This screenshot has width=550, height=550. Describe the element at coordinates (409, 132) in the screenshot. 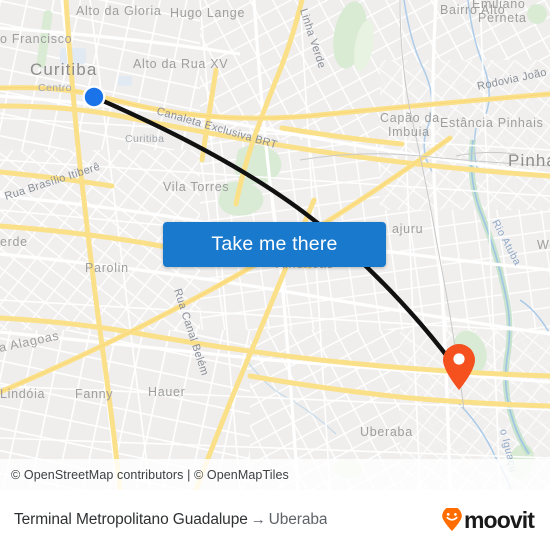

I see `label-imbuia: Imbuia` at that location.